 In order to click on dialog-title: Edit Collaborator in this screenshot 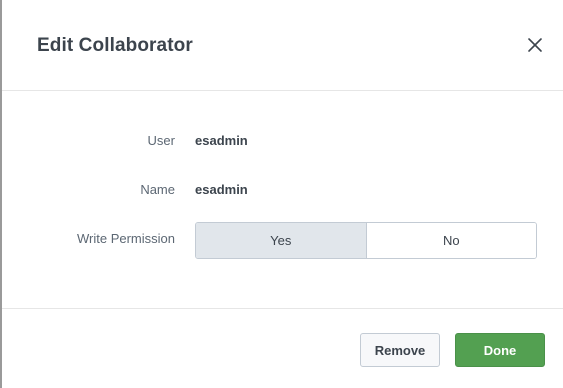, I will do `click(115, 45)`.